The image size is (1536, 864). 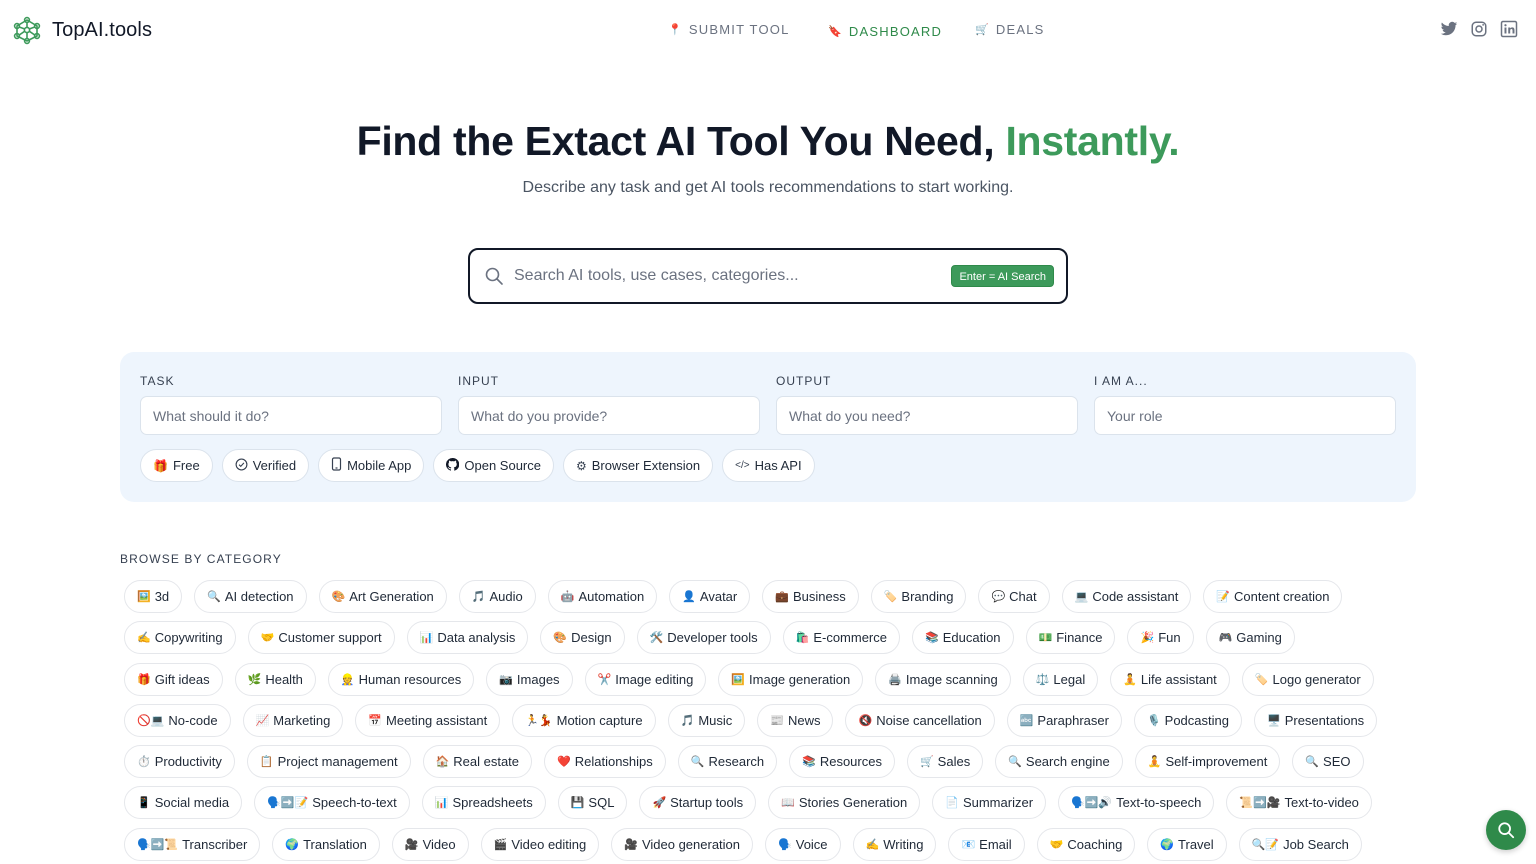 I want to click on category-chip: 👷 Human resources, so click(x=401, y=679).